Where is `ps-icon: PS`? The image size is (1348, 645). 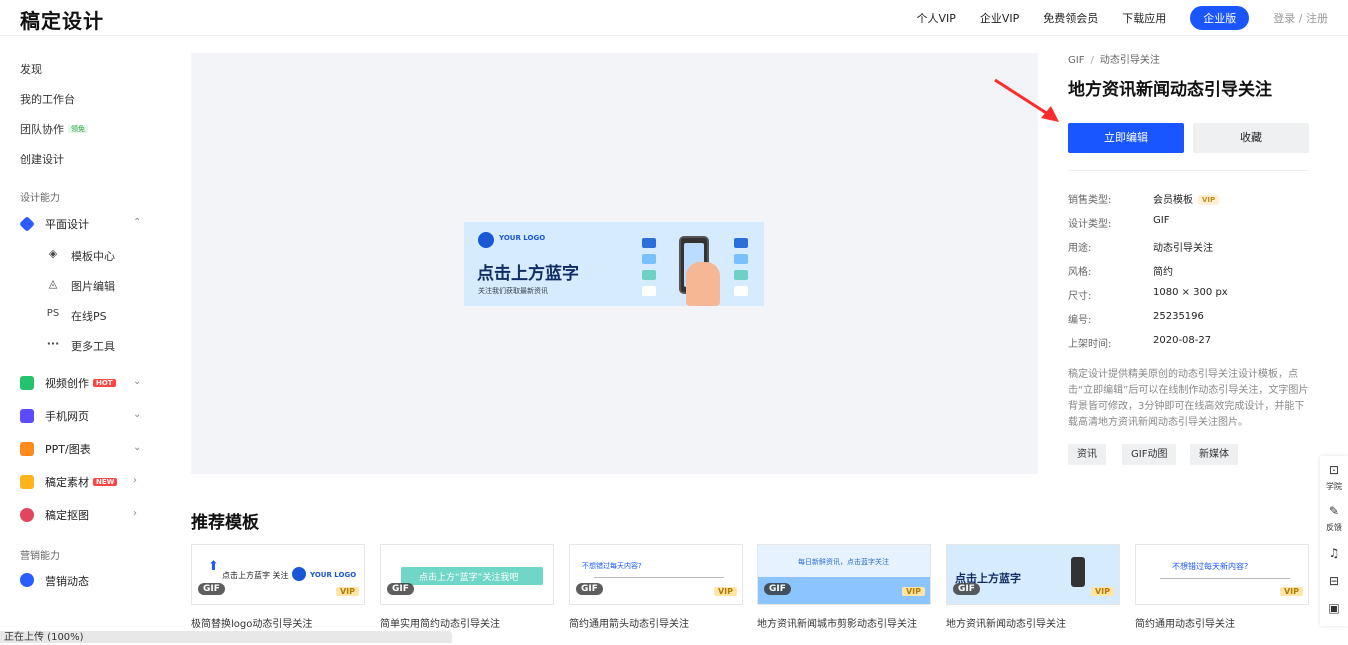
ps-icon: PS is located at coordinates (53, 313).